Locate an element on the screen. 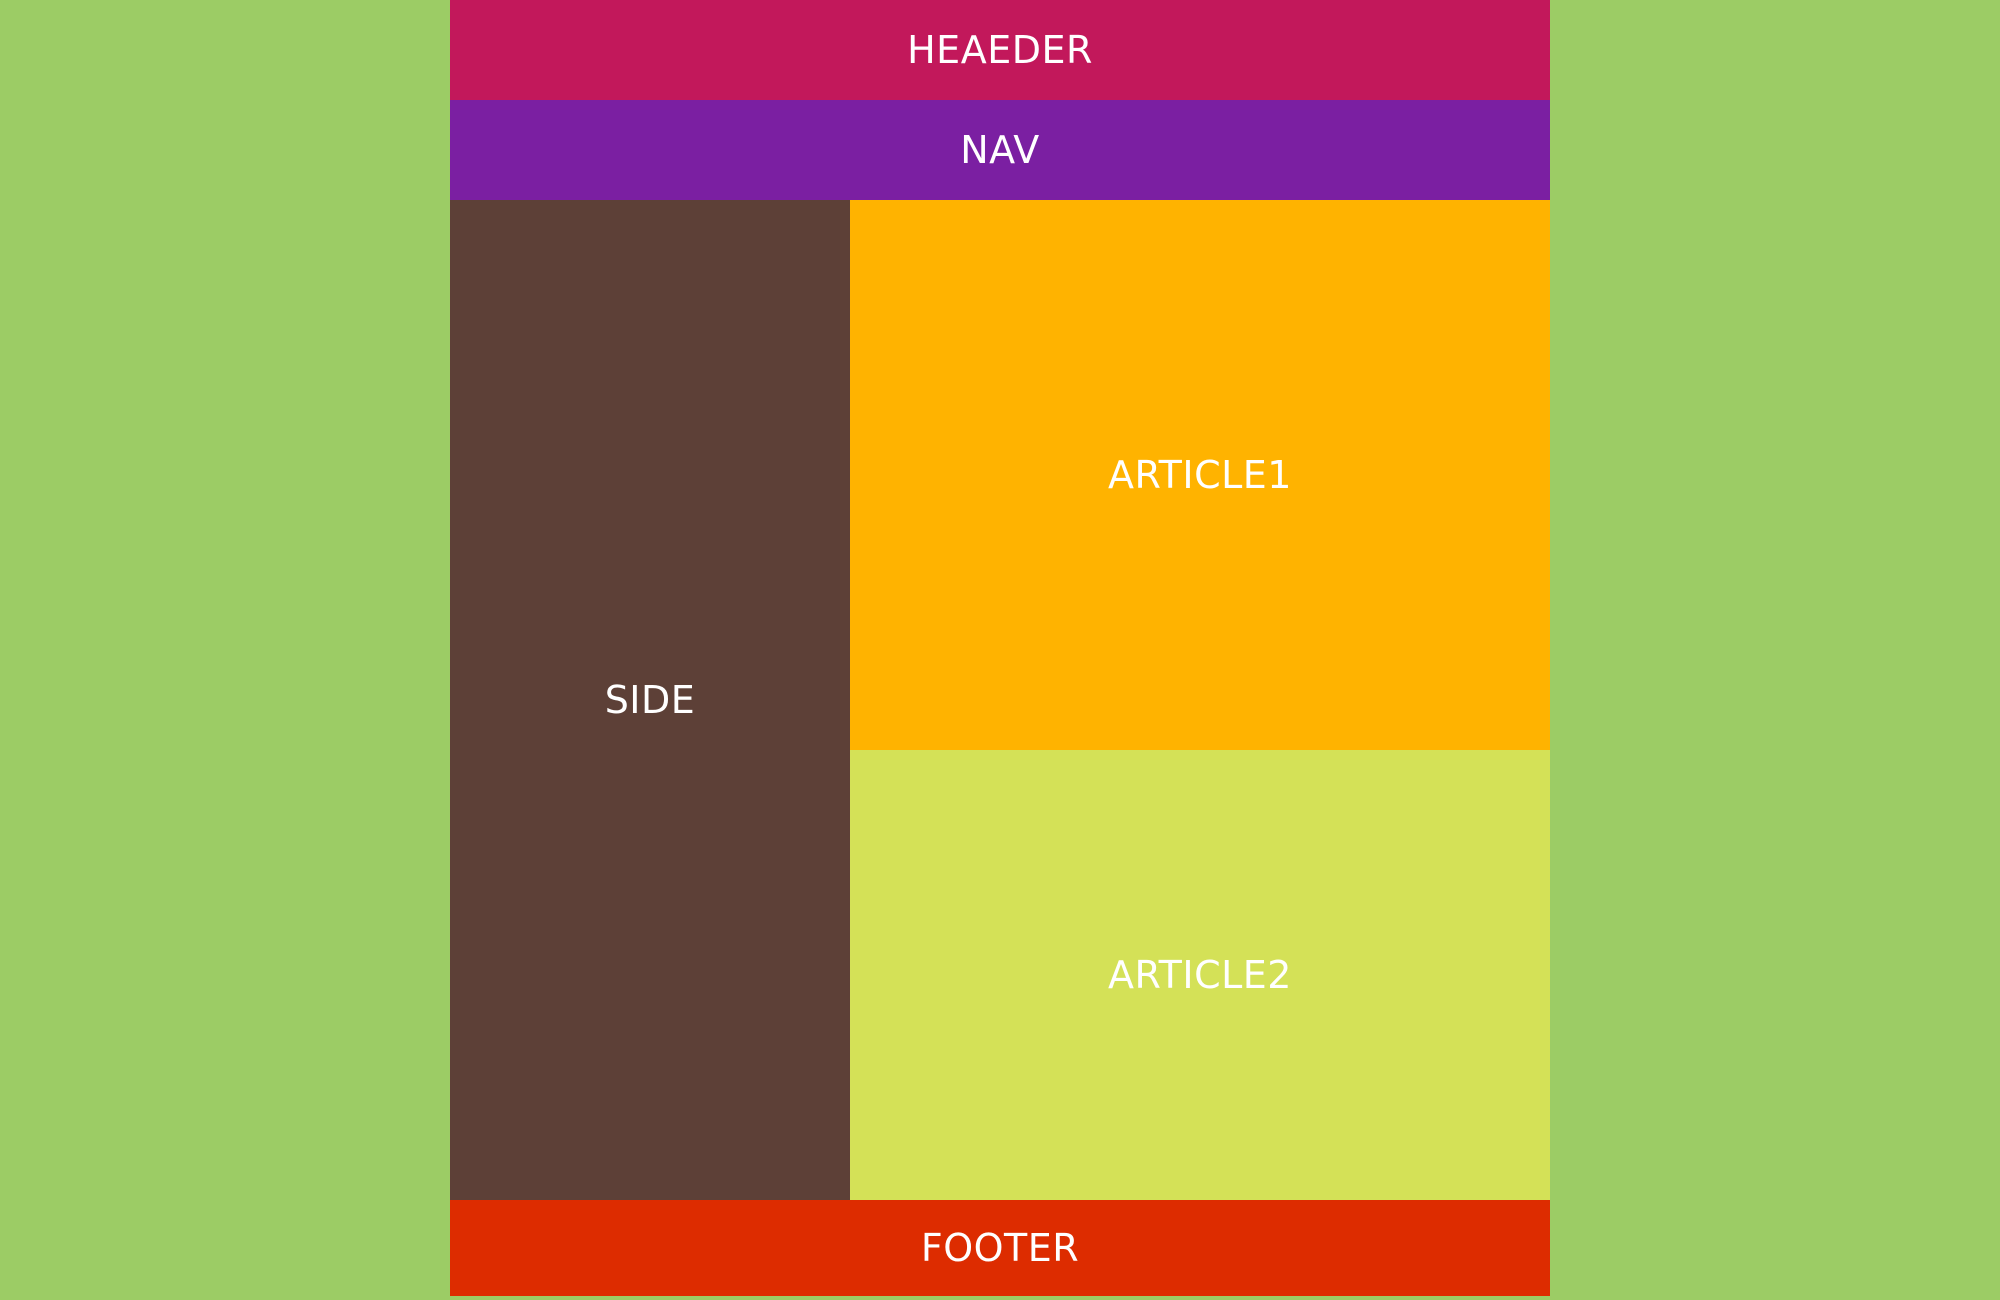  nav-label: NAV is located at coordinates (1000, 150).